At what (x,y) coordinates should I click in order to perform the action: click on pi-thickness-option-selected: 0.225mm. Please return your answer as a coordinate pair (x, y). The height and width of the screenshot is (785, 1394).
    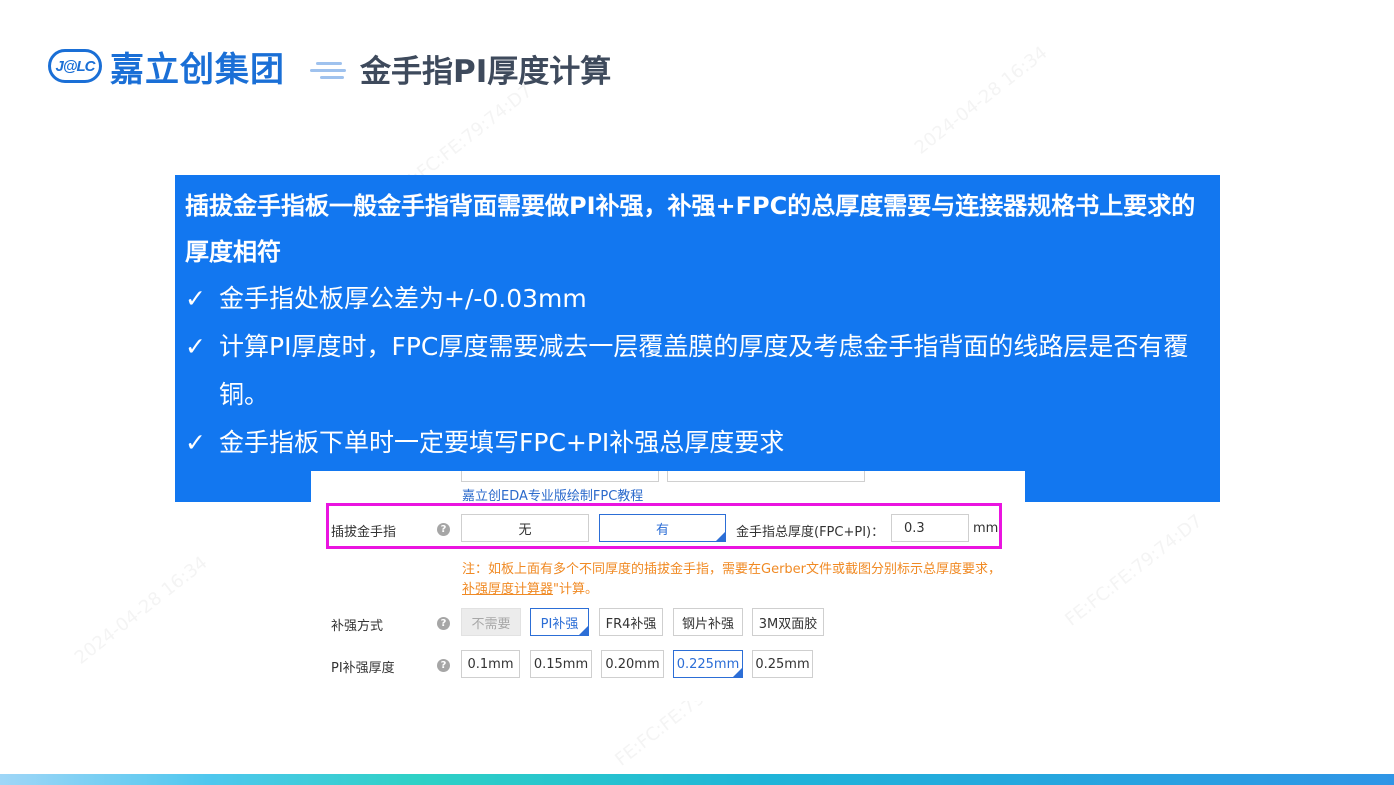
    Looking at the image, I should click on (708, 664).